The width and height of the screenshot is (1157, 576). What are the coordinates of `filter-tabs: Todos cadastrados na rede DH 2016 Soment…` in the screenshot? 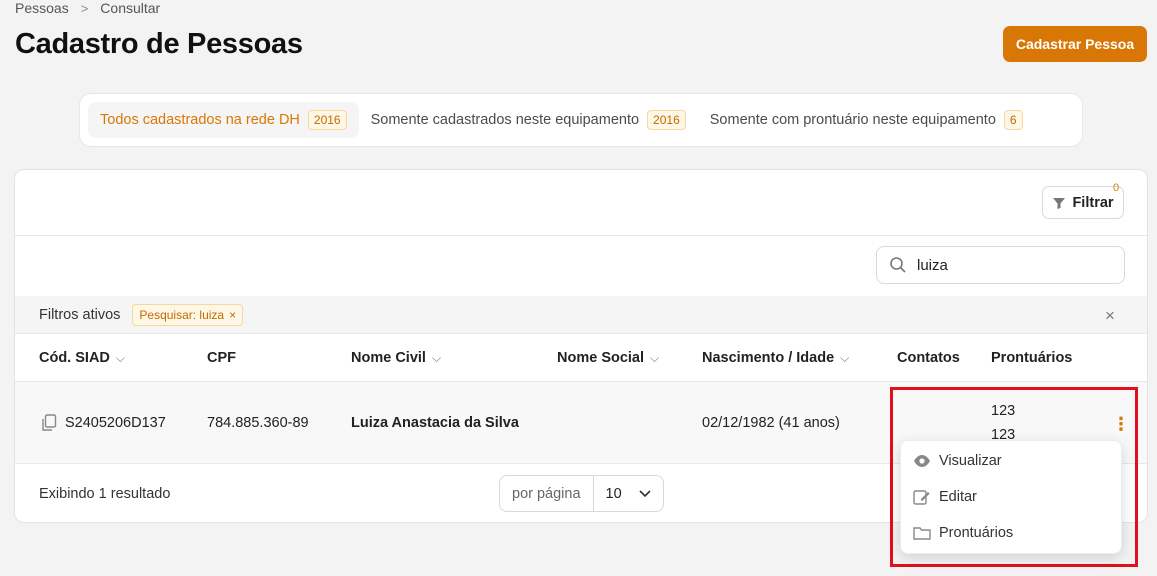 It's located at (581, 120).